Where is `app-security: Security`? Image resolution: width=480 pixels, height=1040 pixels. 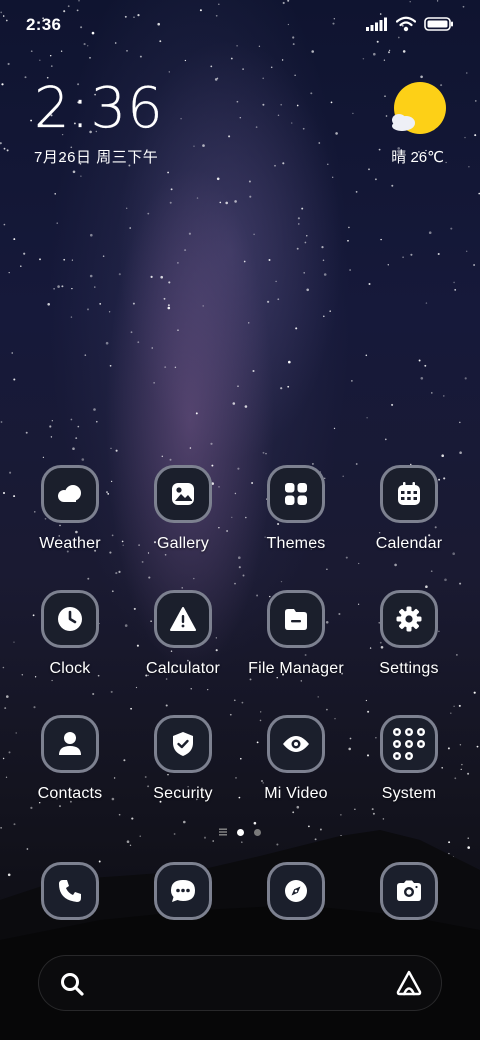 app-security: Security is located at coordinates (183, 765).